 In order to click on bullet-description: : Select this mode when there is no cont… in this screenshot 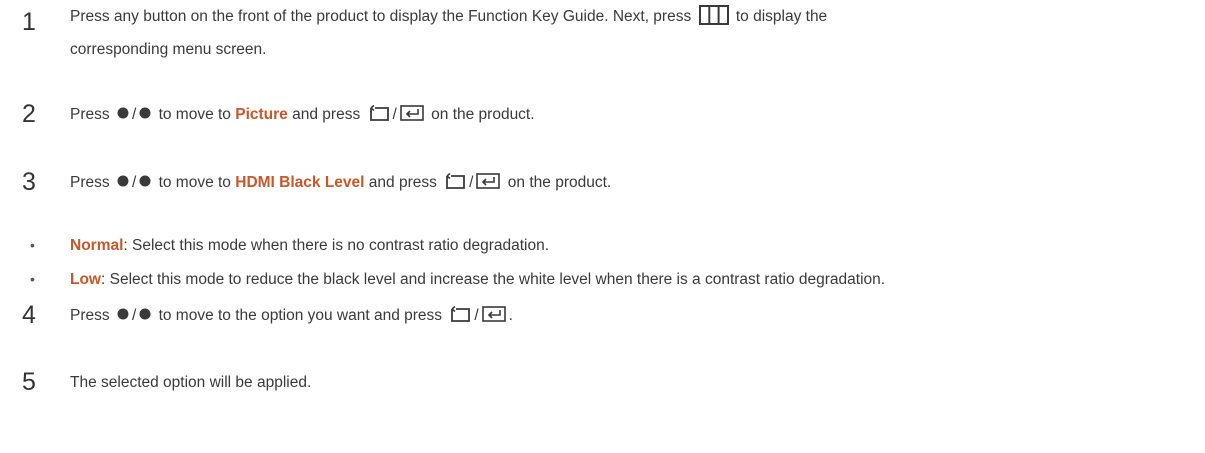, I will do `click(336, 245)`.